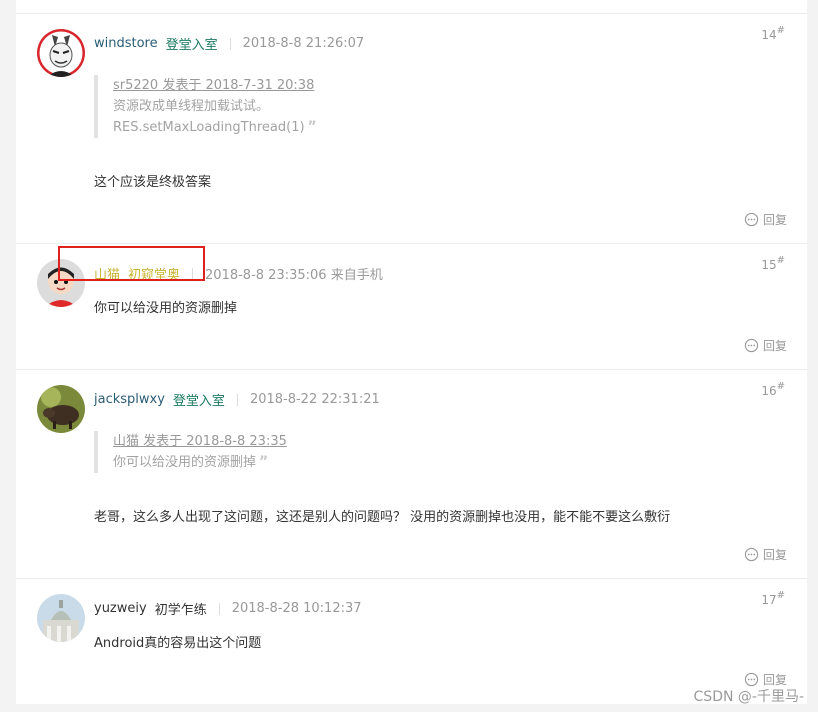 The image size is (818, 712). Describe the element at coordinates (129, 399) in the screenshot. I see `username-link: jacksplwxy` at that location.